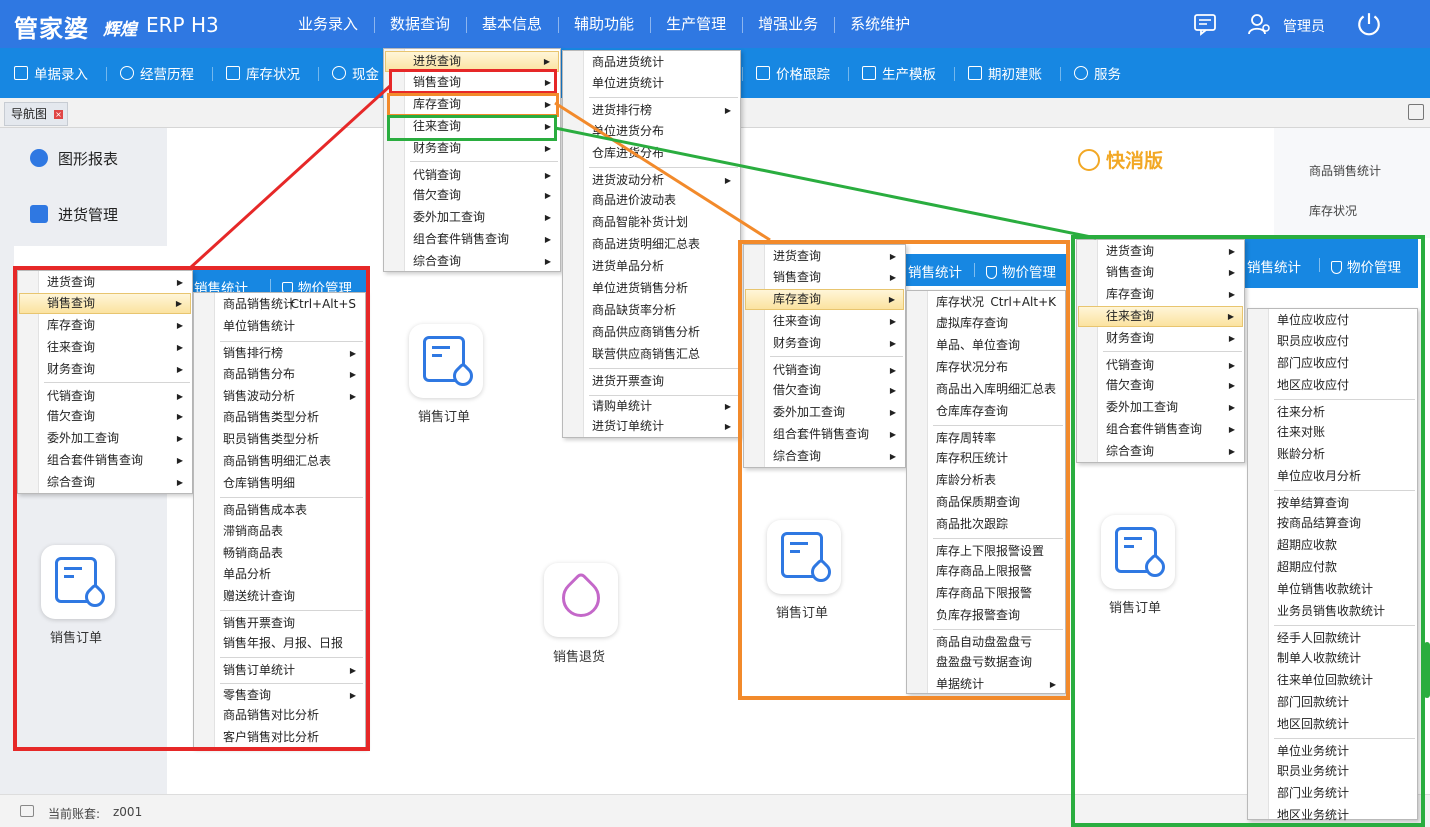 The width and height of the screenshot is (1430, 827). Describe the element at coordinates (279, 461) in the screenshot. I see `menu-item-sales-detail: 商品销售明细汇总表` at that location.